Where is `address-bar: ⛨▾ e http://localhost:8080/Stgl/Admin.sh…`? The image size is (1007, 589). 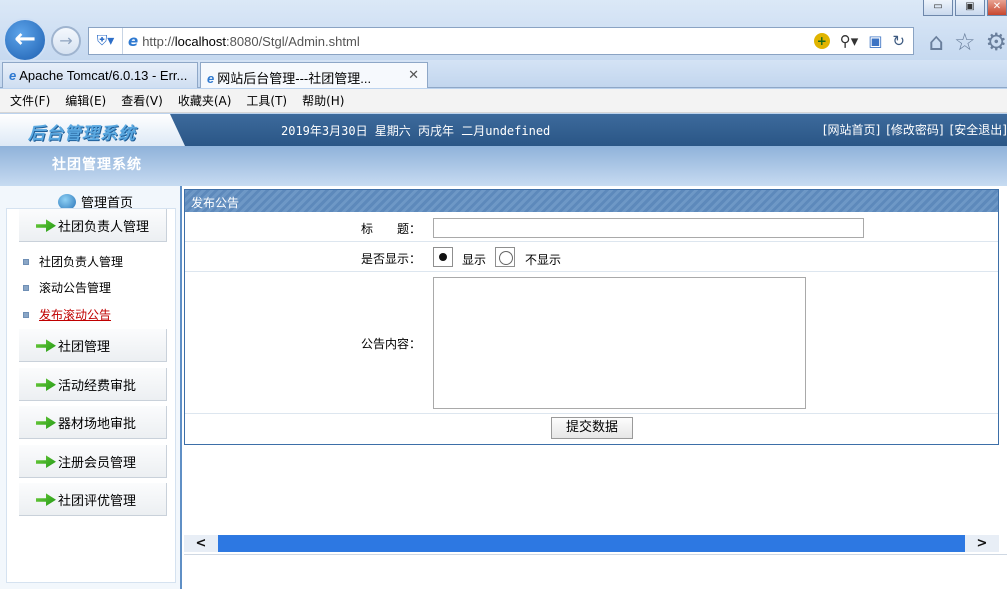
address-bar: ⛨▾ e http://localhost:8080/Stgl/Admin.sh… is located at coordinates (501, 41).